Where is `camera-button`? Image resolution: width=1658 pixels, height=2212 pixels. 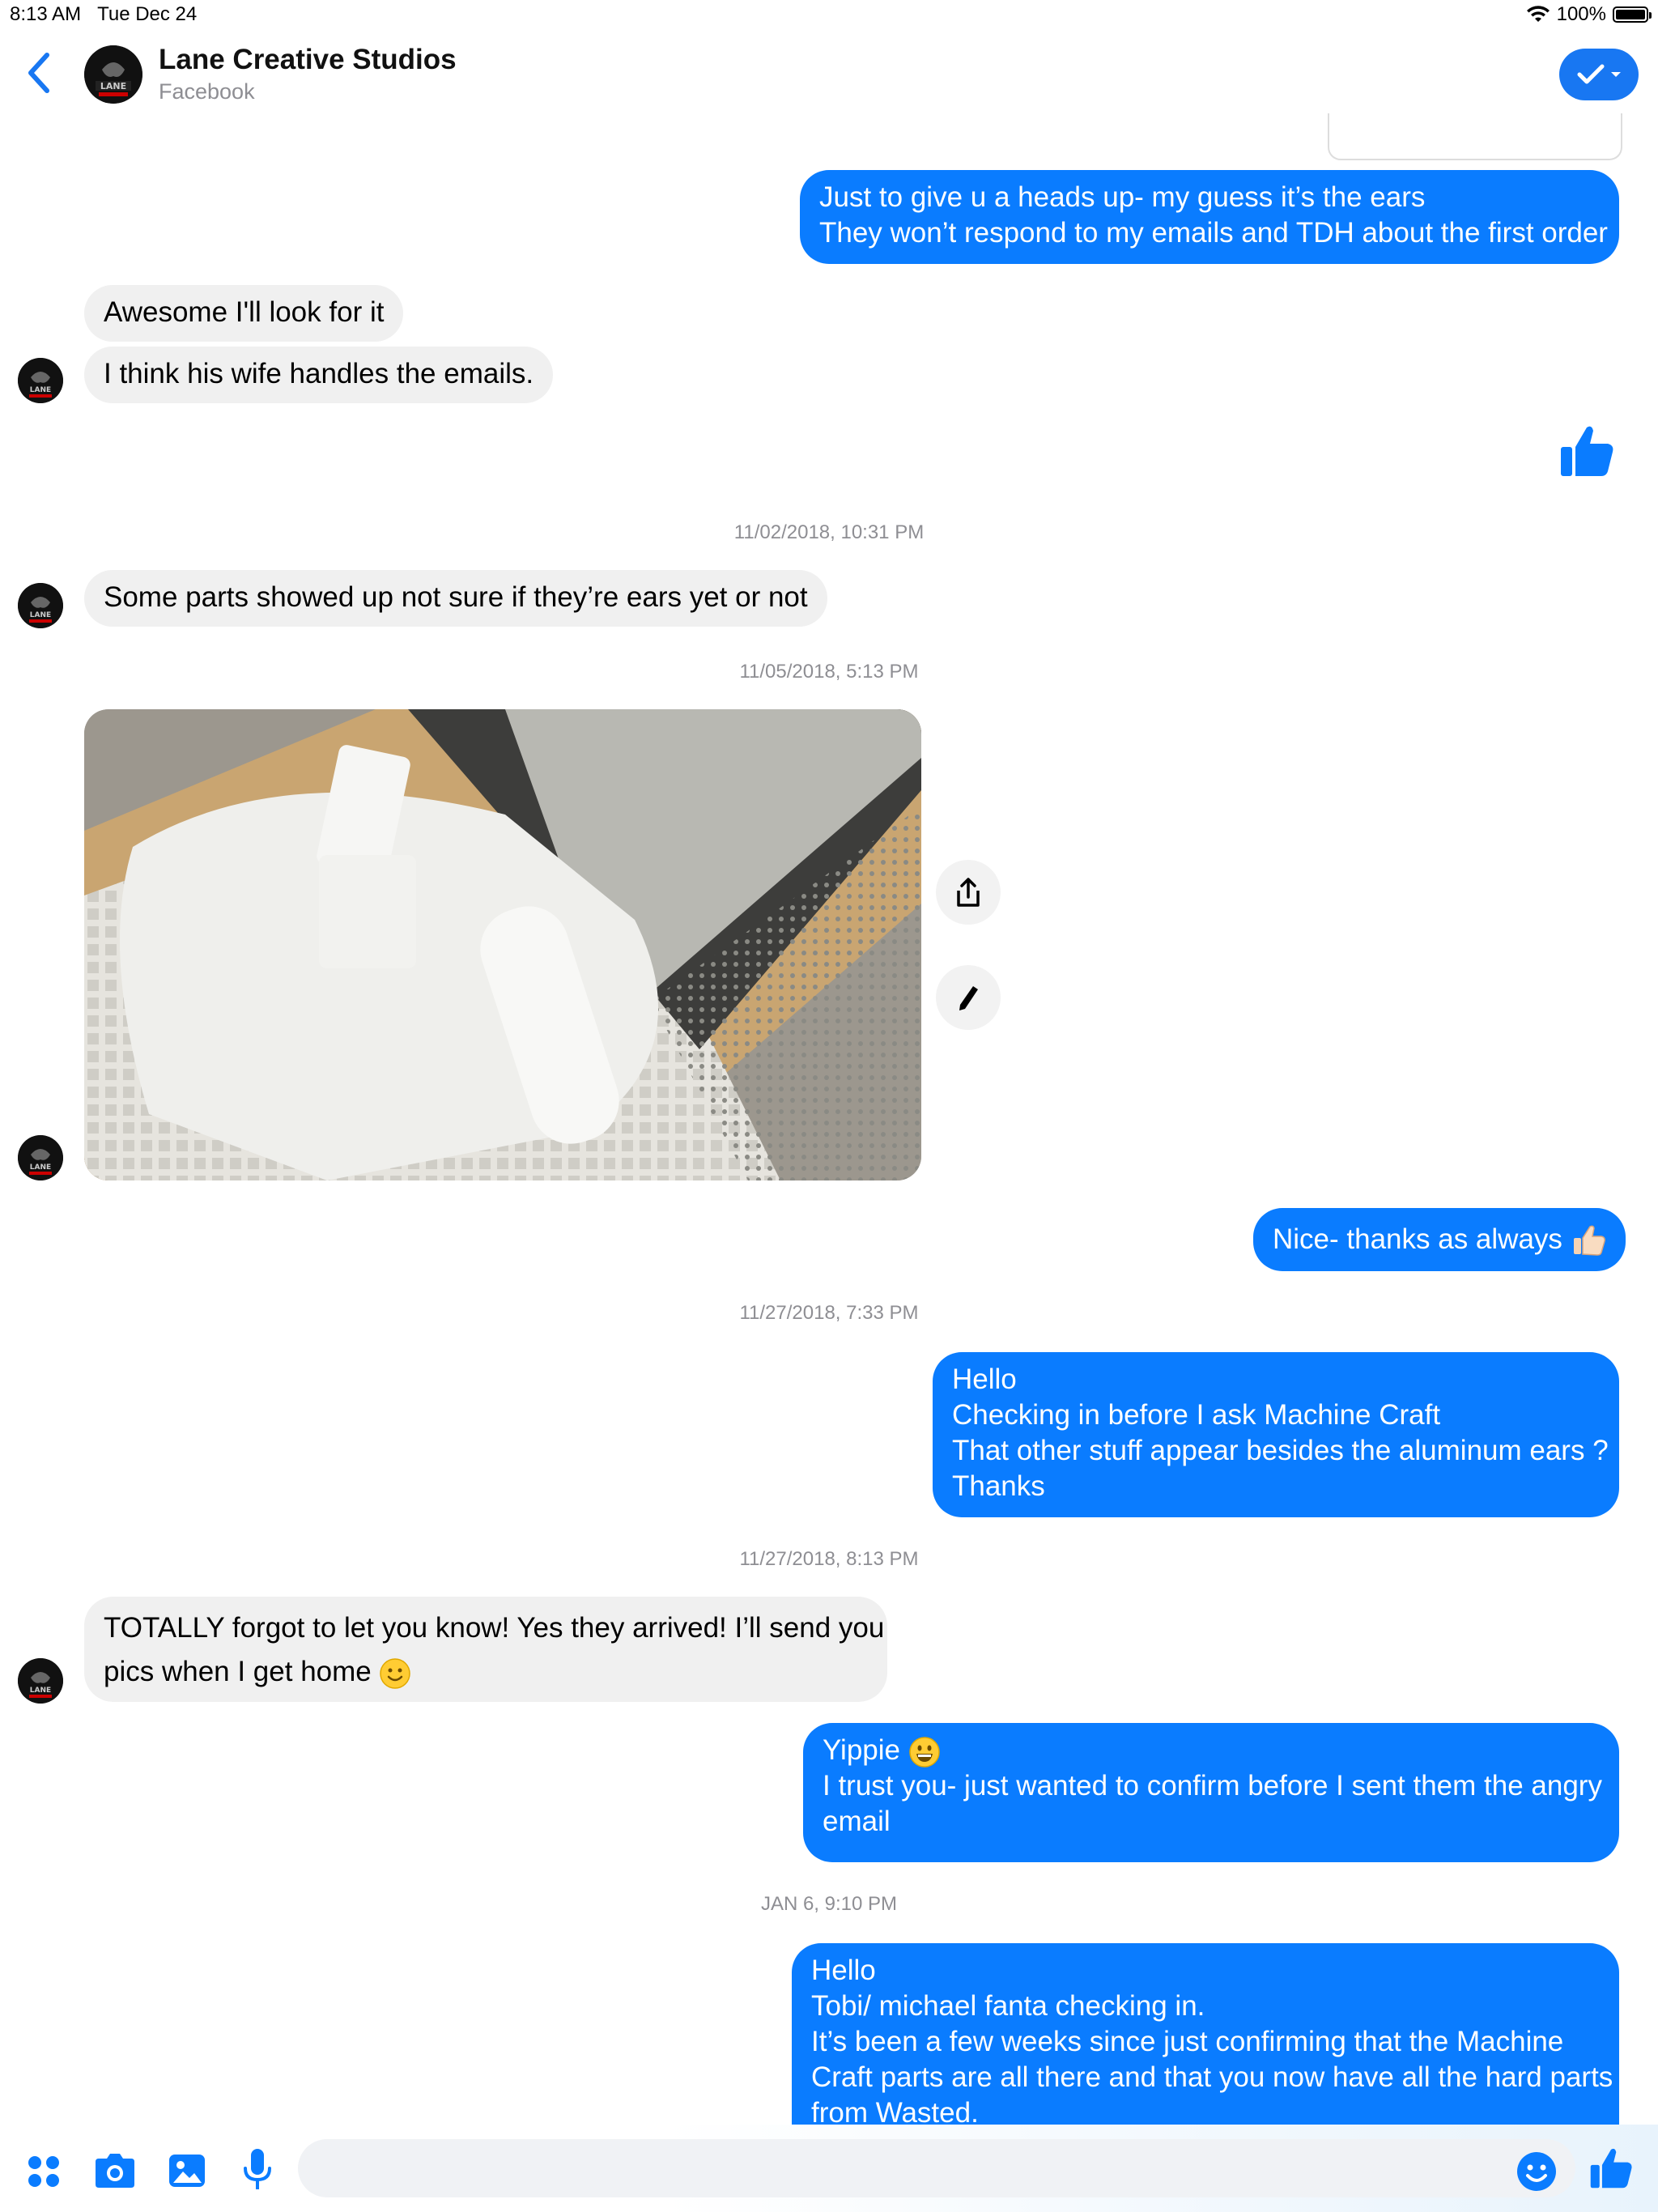 camera-button is located at coordinates (115, 2170).